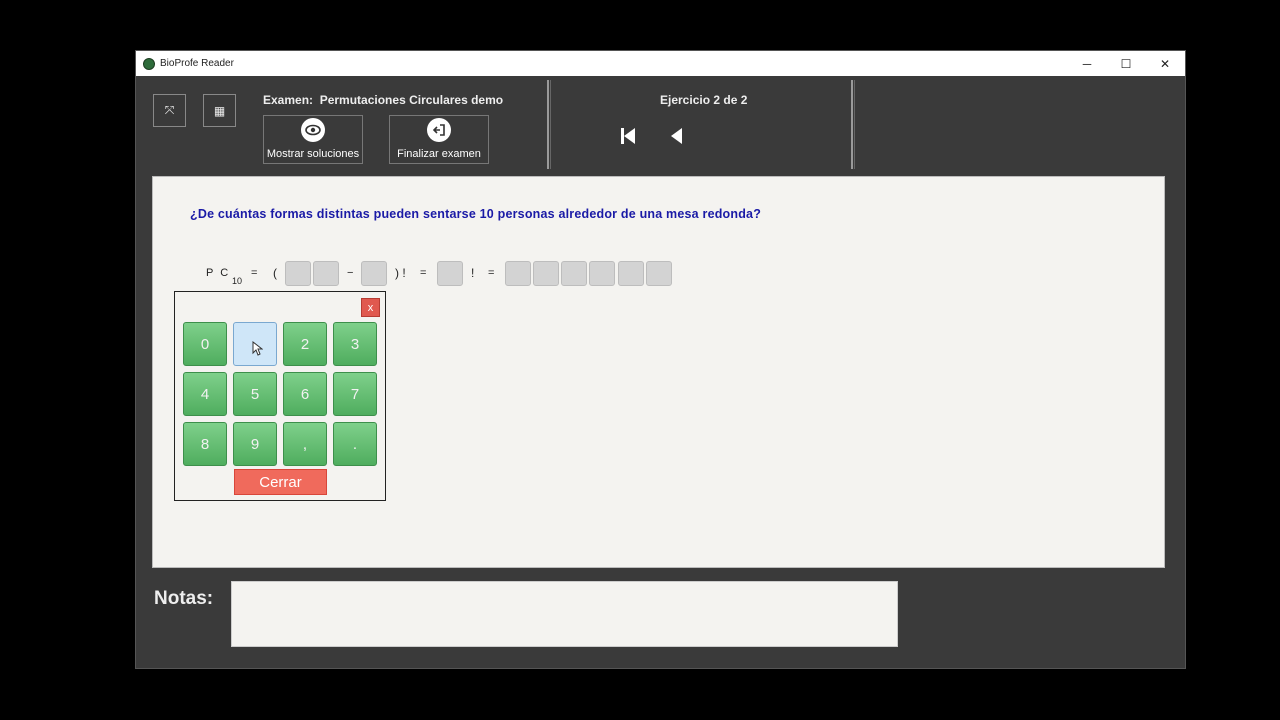  I want to click on maximize-button: ☐, so click(1126, 63).